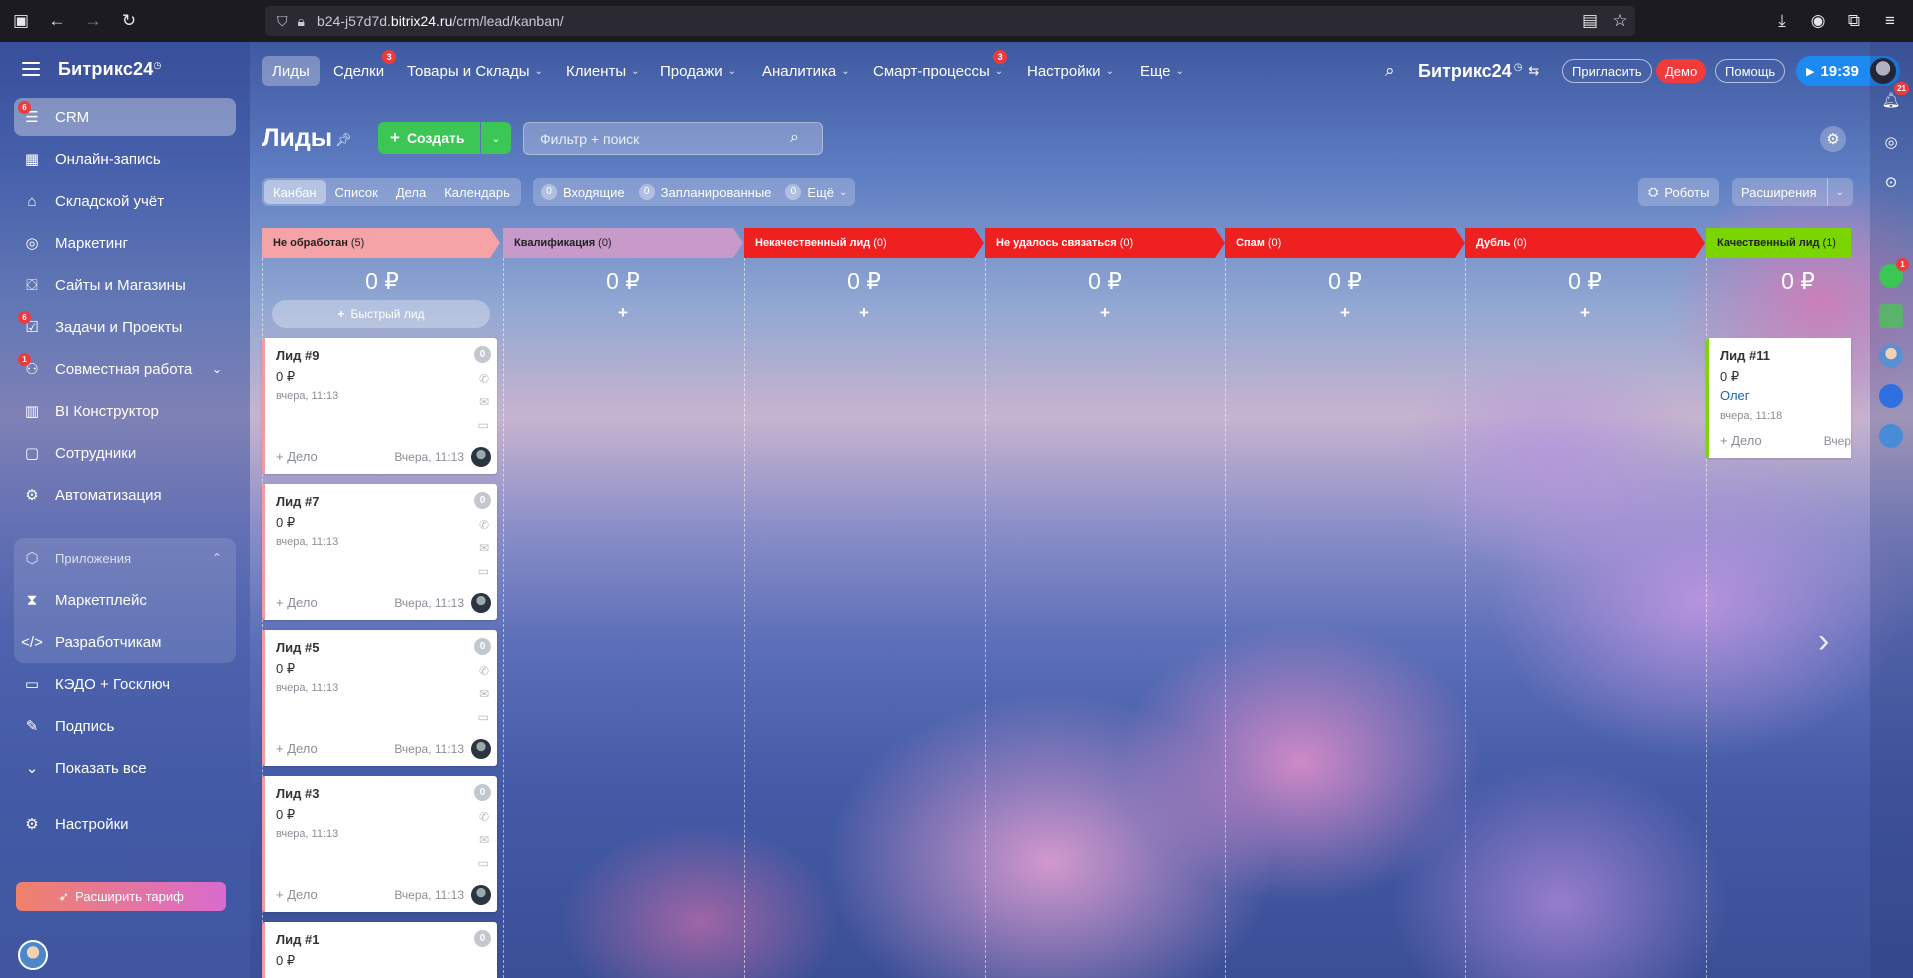 The width and height of the screenshot is (1913, 978). Describe the element at coordinates (1891, 436) in the screenshot. I see `chat-app-icon` at that location.